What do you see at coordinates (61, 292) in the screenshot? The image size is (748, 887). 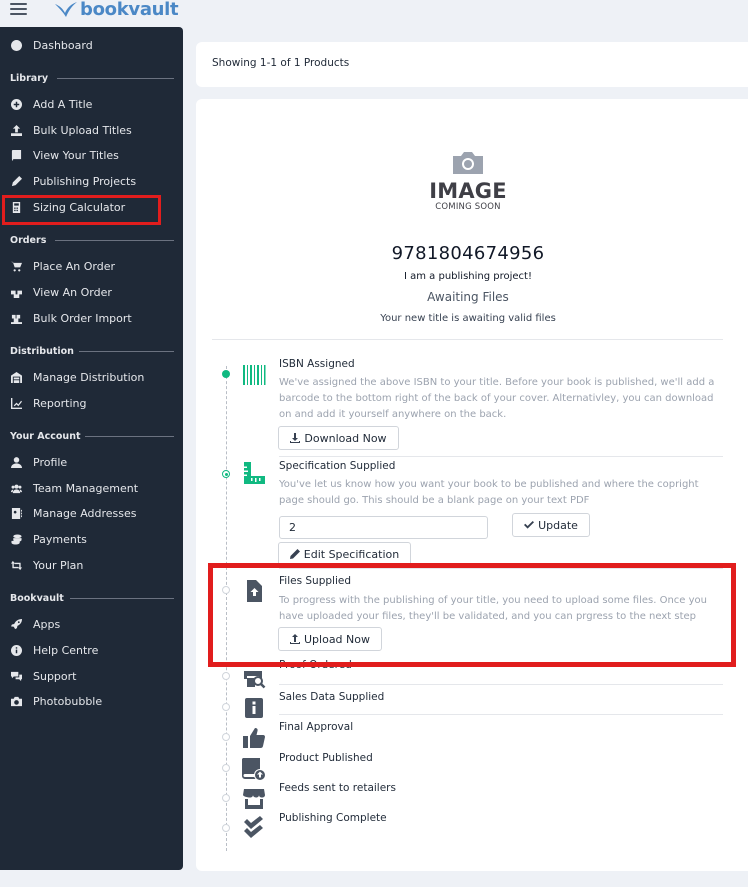 I see `sidebar-item-view-an-order: View An Order` at bounding box center [61, 292].